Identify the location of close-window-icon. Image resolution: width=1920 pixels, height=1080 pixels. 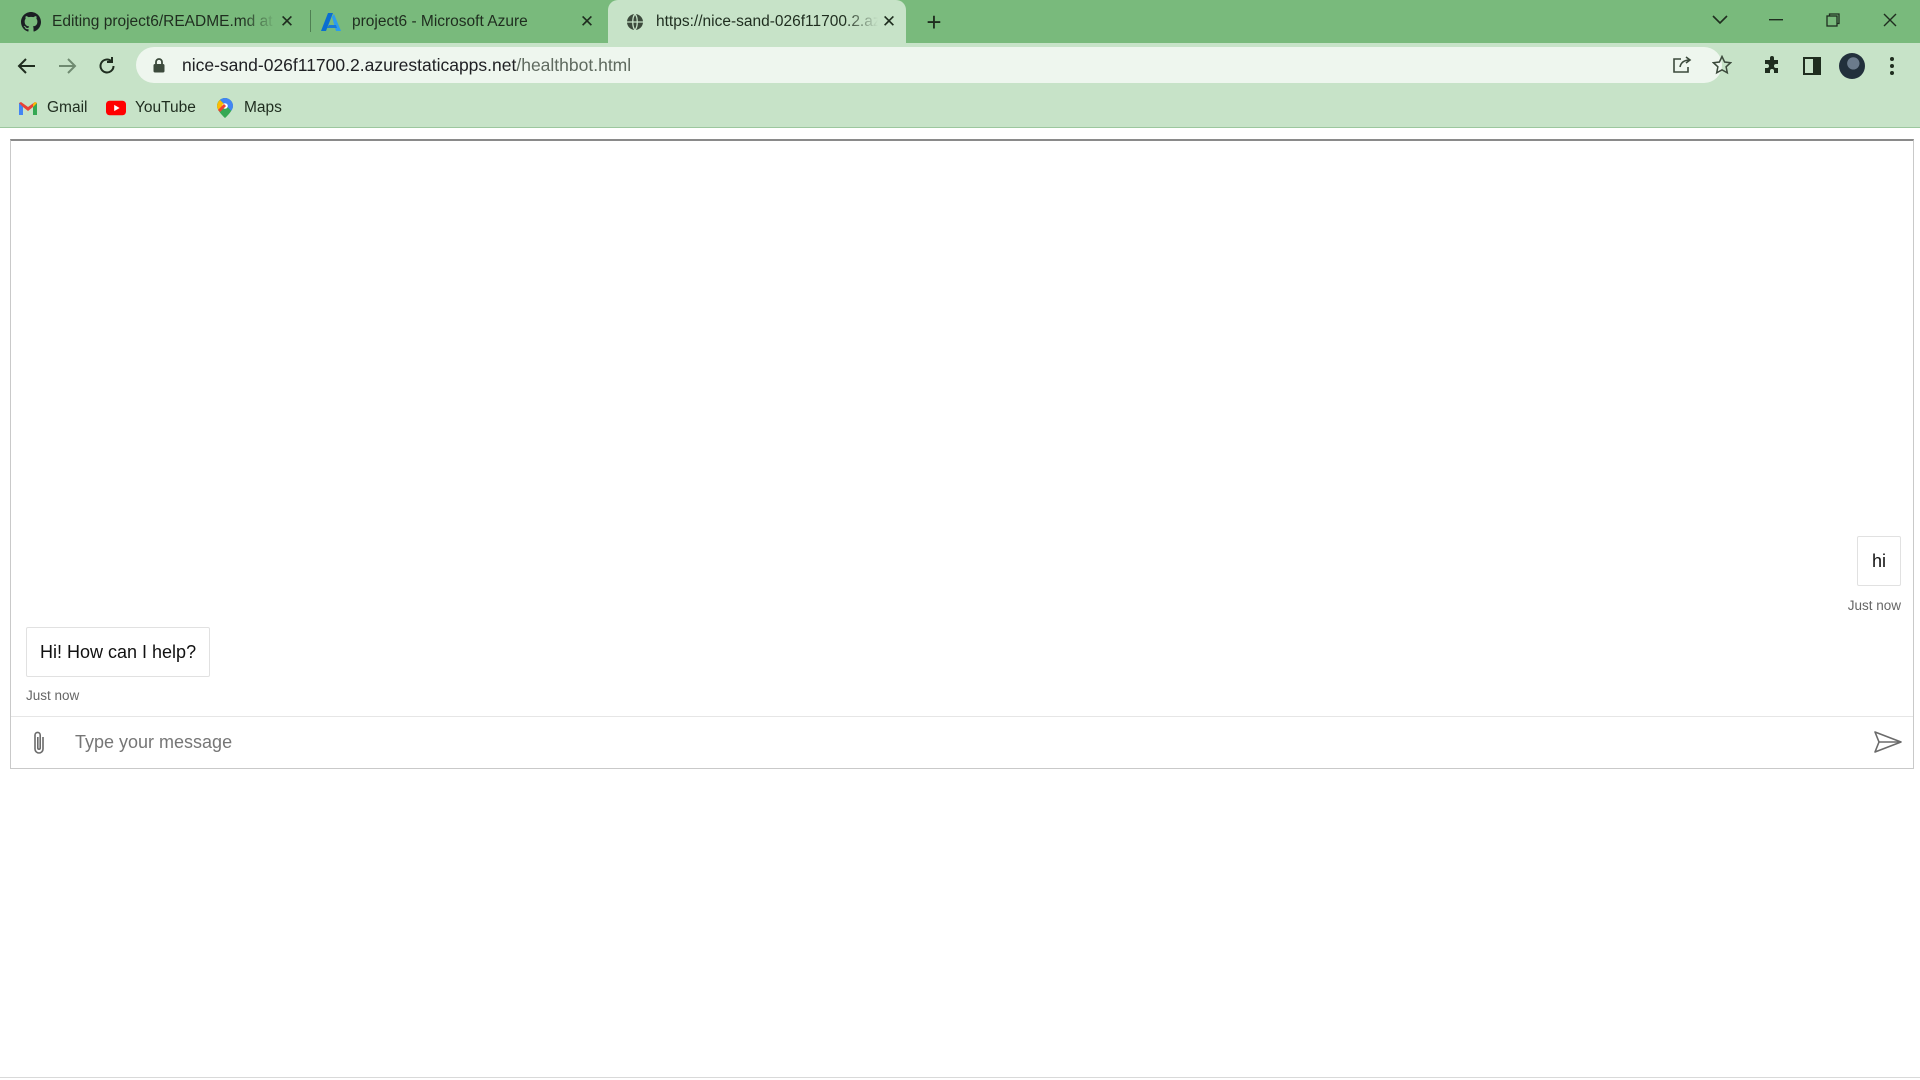
(1890, 20).